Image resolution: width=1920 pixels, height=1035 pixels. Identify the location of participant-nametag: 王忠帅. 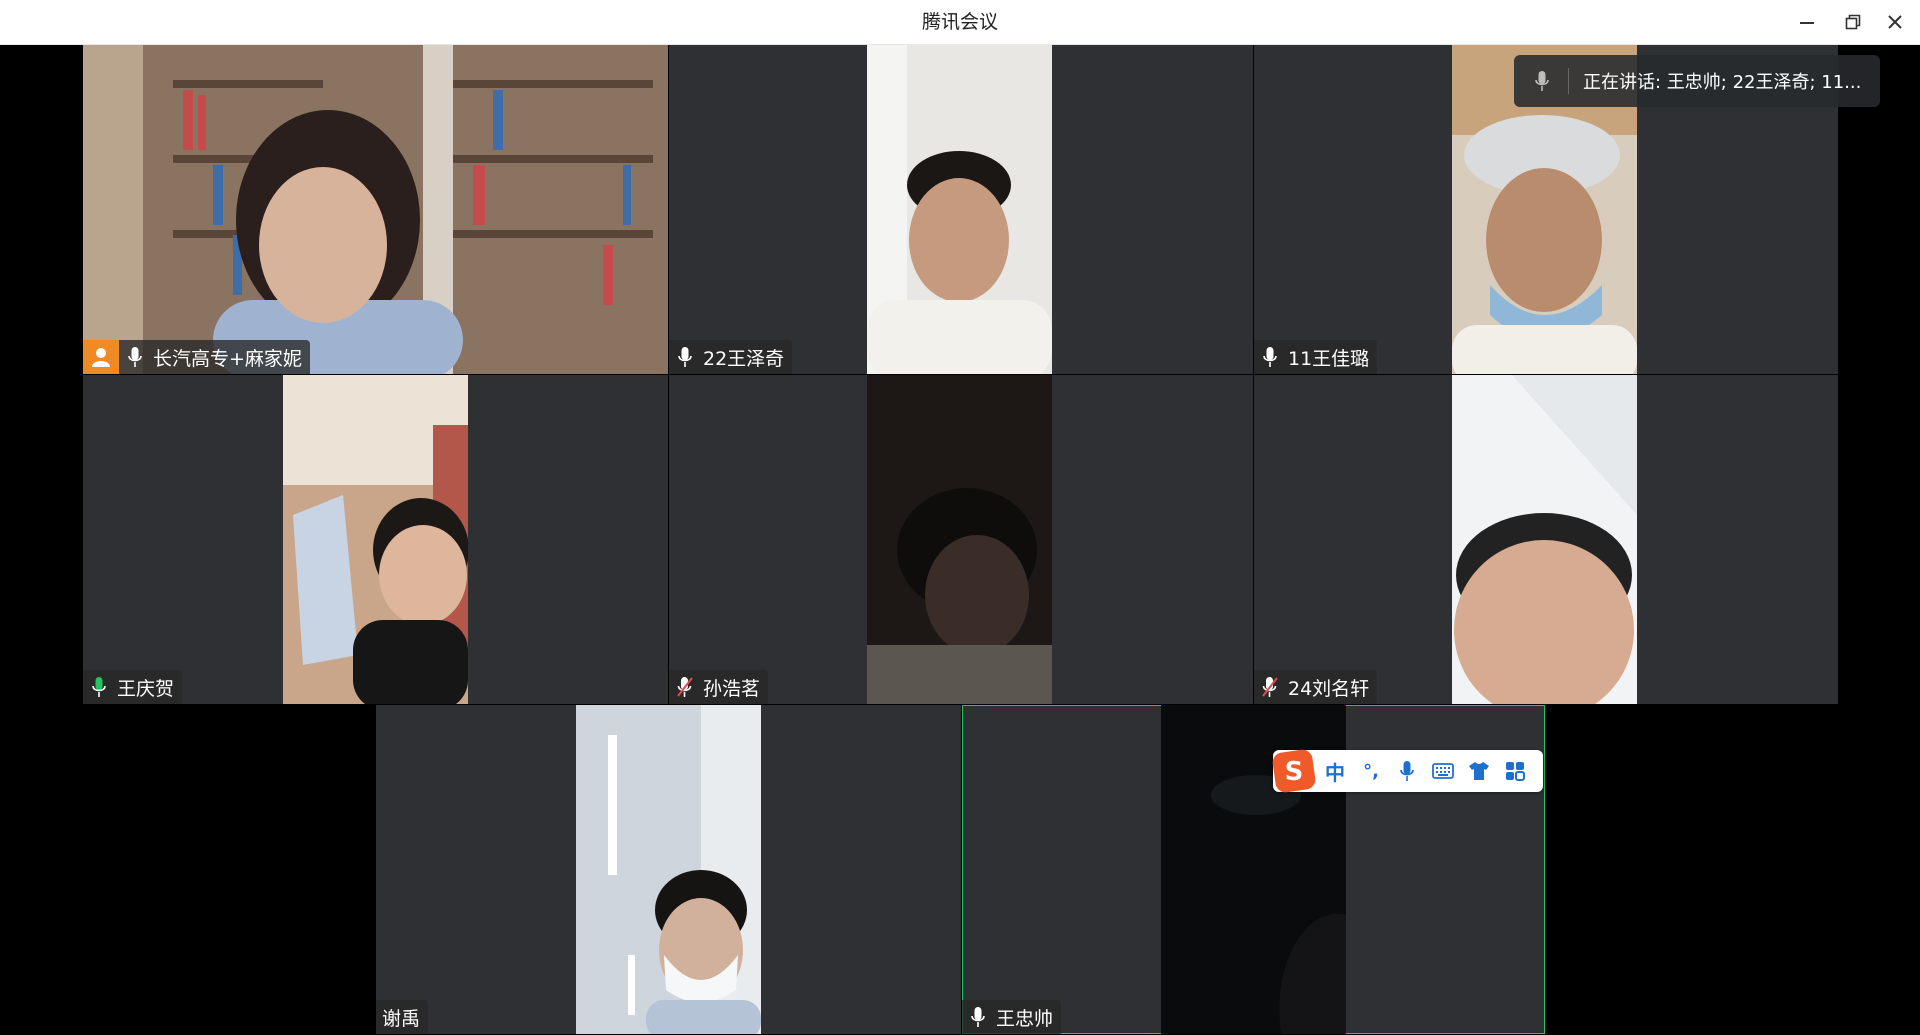
(1012, 1017).